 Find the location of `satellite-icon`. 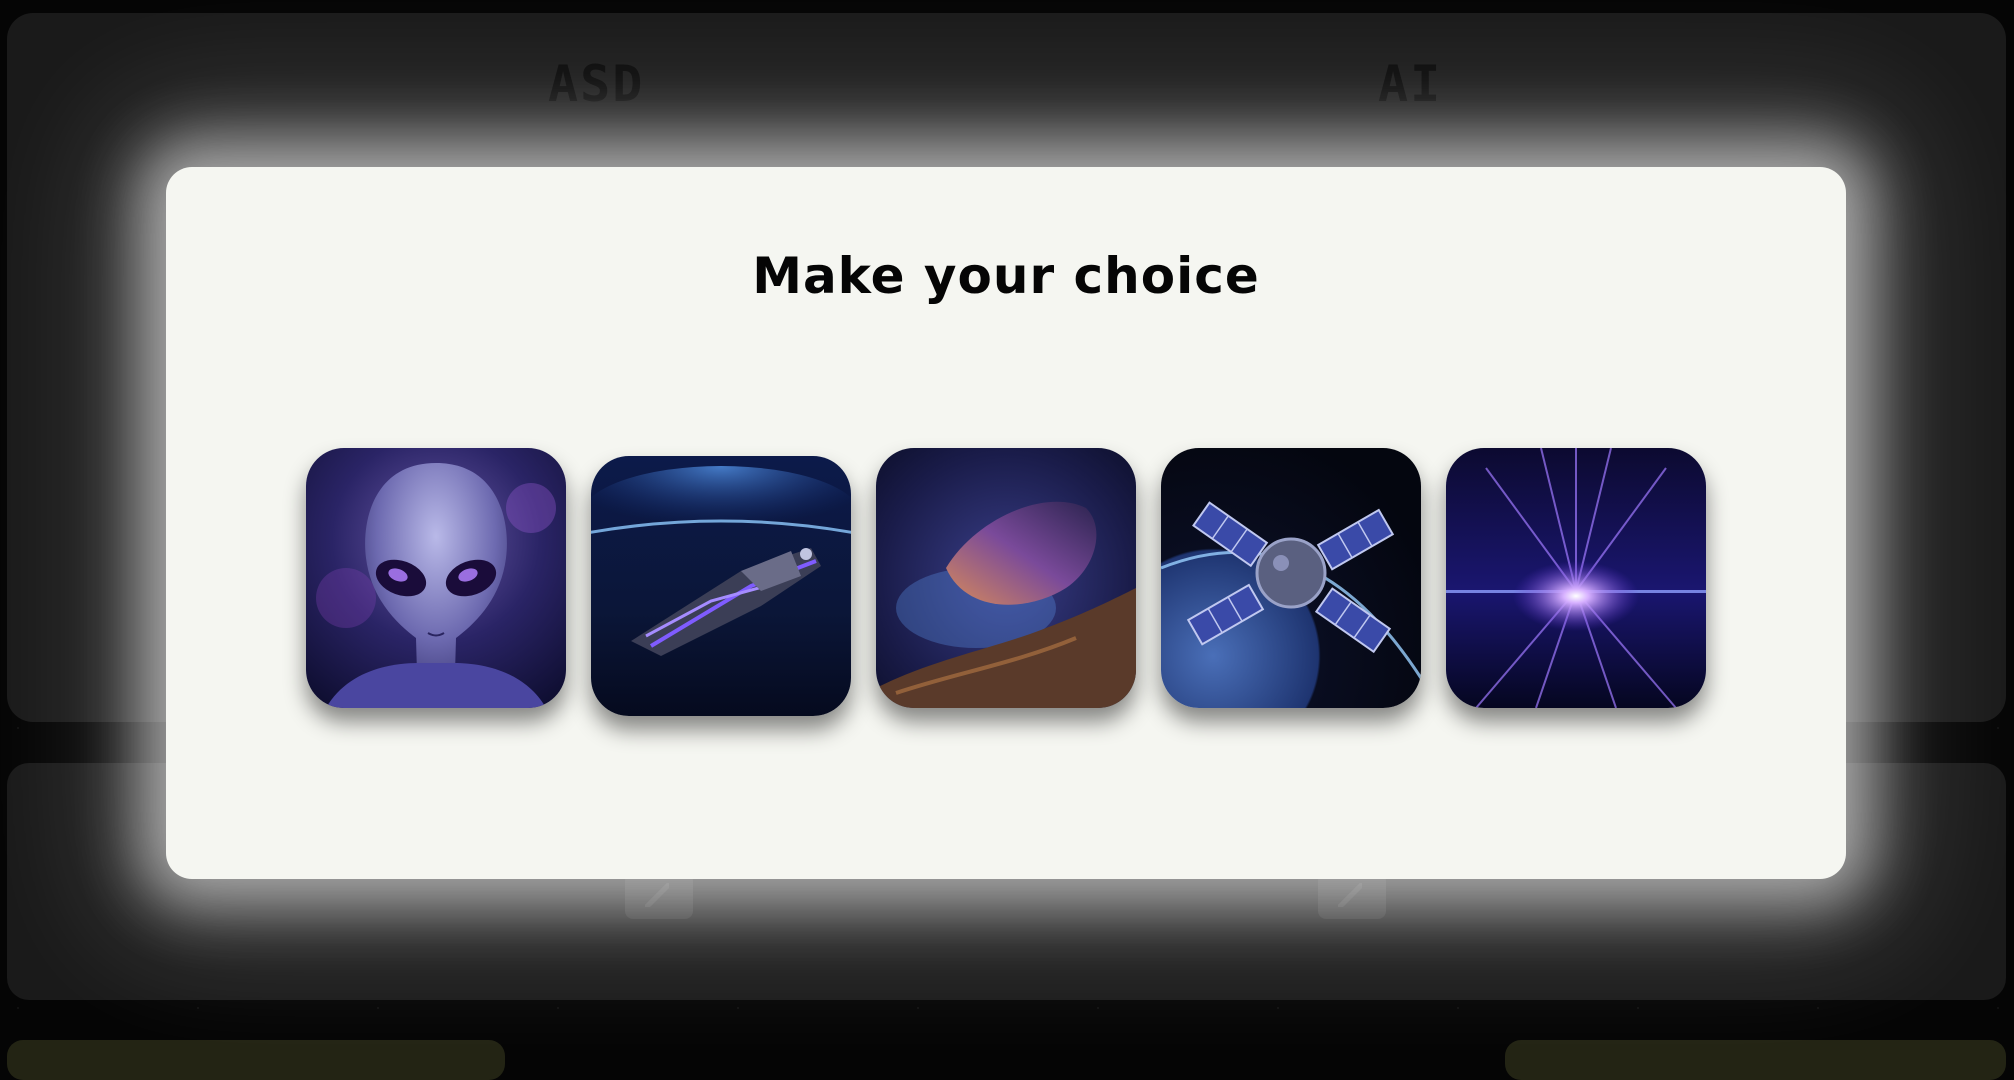

satellite-icon is located at coordinates (1291, 578).